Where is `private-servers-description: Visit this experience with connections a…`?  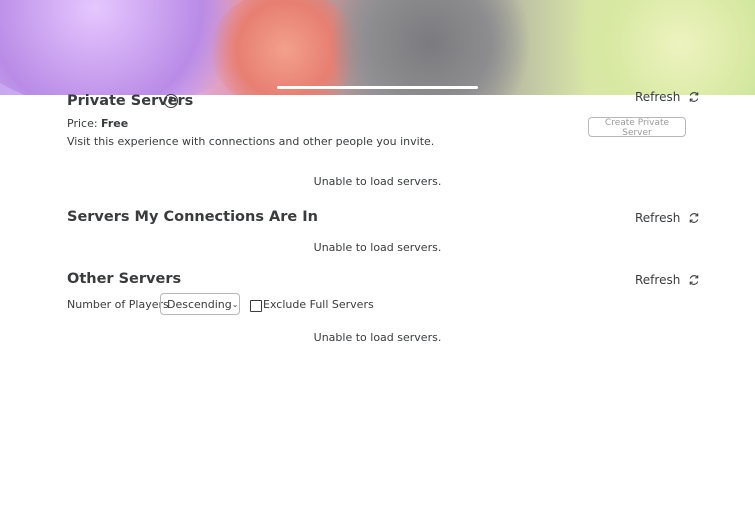 private-servers-description: Visit this experience with connections a… is located at coordinates (251, 141).